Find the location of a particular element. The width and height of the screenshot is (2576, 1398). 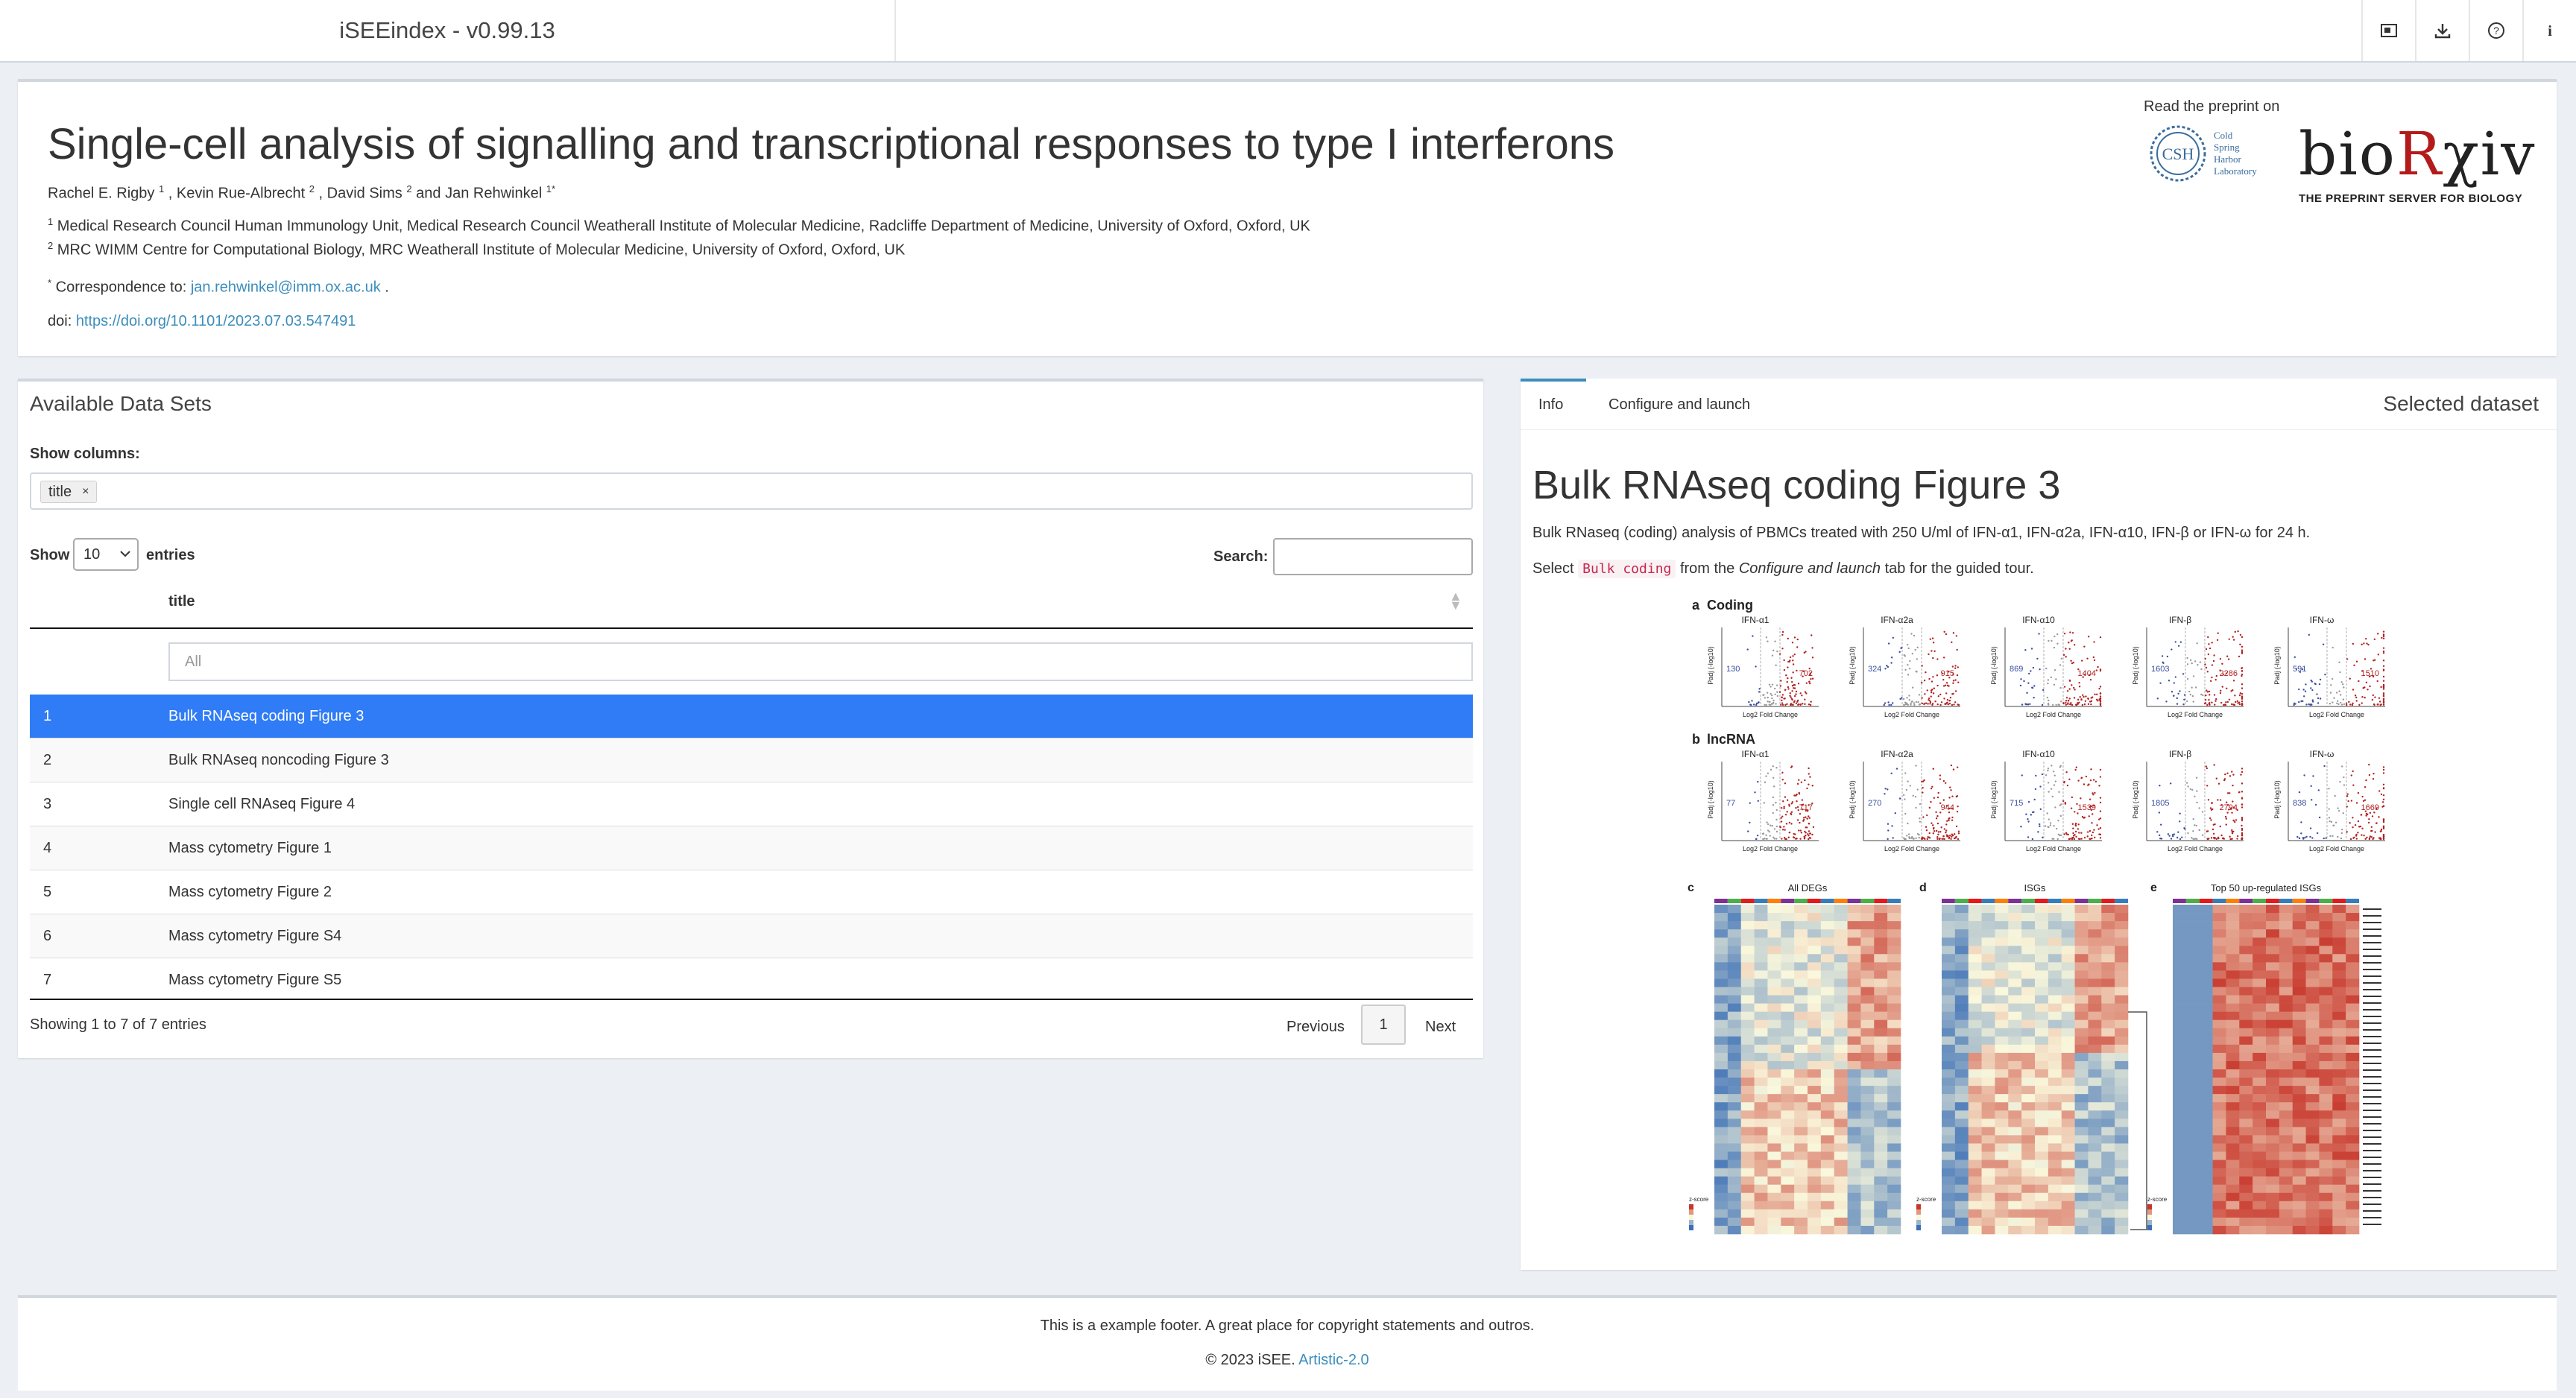

screenshot-icon is located at coordinates (2388, 31).